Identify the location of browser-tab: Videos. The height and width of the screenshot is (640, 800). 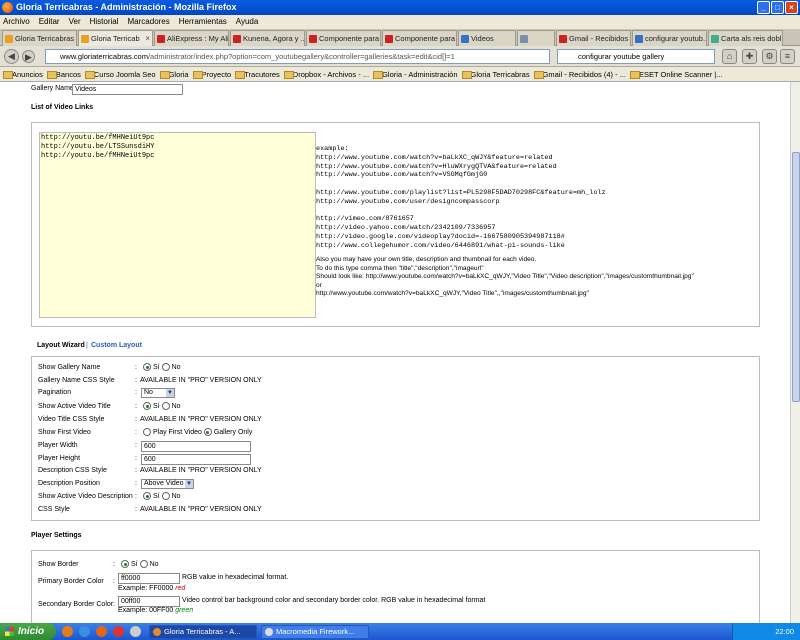
(487, 38).